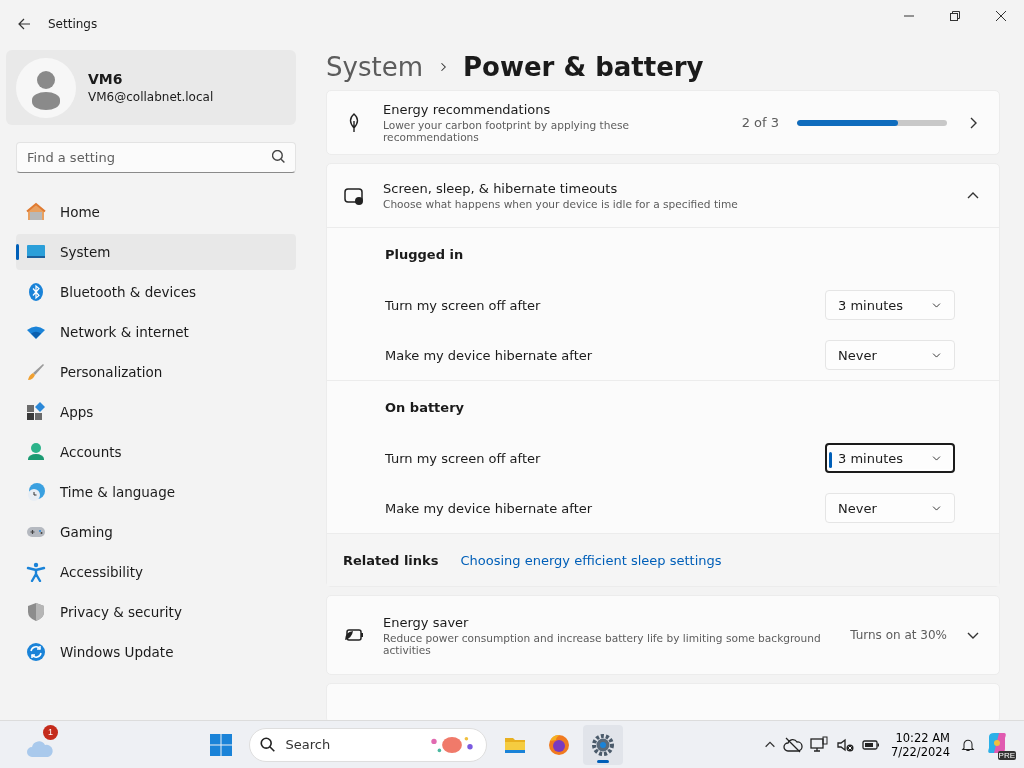  Describe the element at coordinates (106, 79) in the screenshot. I see `account-name: VM6` at that location.